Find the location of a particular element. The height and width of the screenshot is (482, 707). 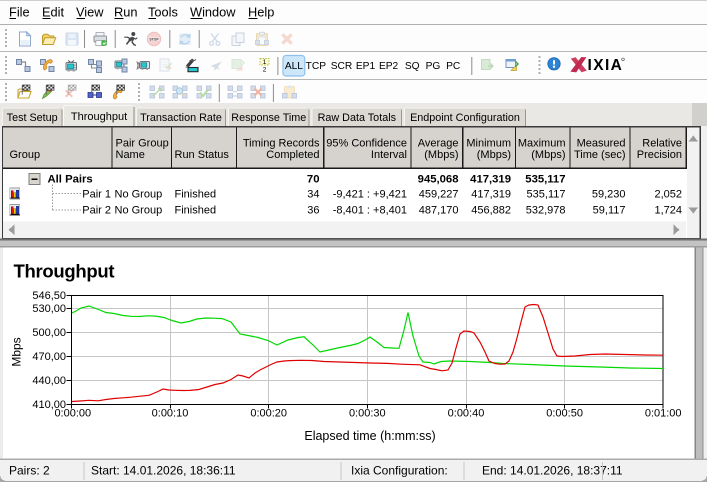

svg-text: Relative is located at coordinates (662, 144).